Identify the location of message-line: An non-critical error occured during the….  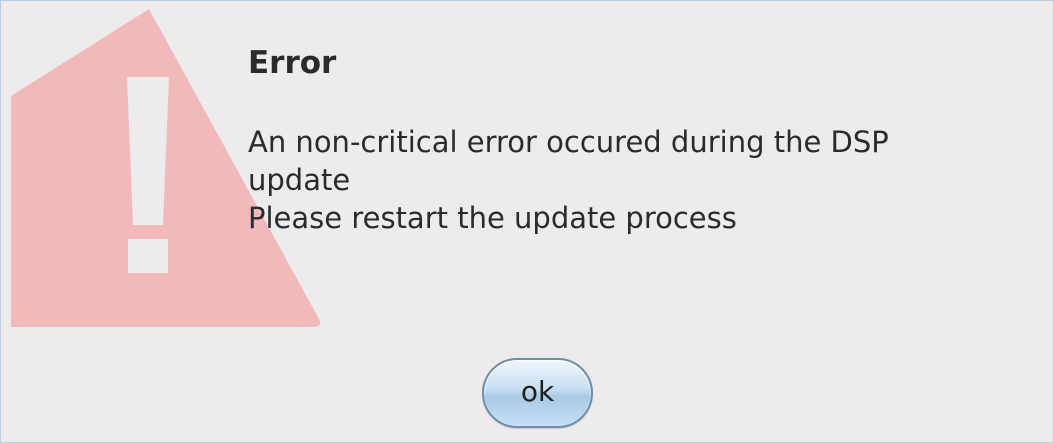
(568, 142).